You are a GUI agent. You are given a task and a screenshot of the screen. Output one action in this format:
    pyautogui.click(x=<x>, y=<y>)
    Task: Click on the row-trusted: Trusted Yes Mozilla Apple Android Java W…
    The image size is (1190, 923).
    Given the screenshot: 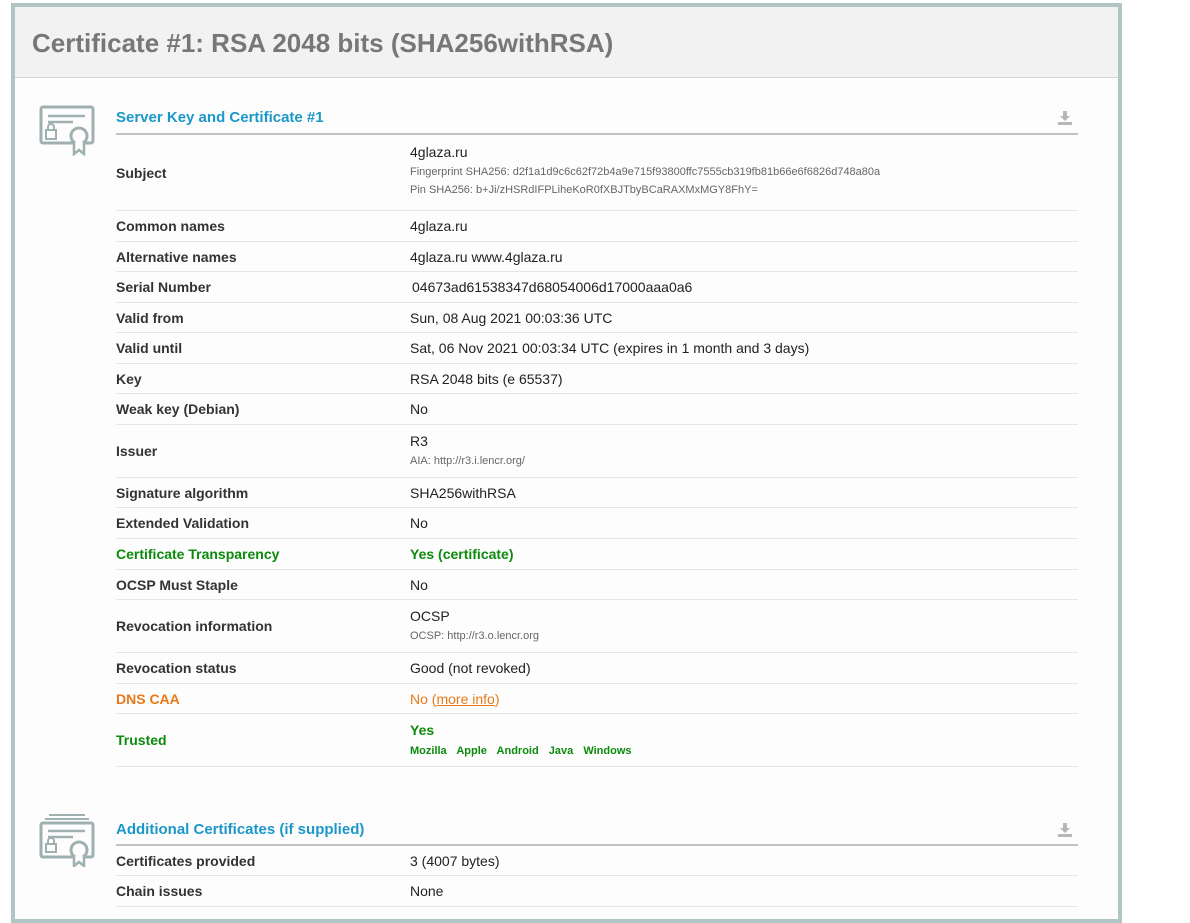 What is the action you would take?
    pyautogui.click(x=597, y=740)
    